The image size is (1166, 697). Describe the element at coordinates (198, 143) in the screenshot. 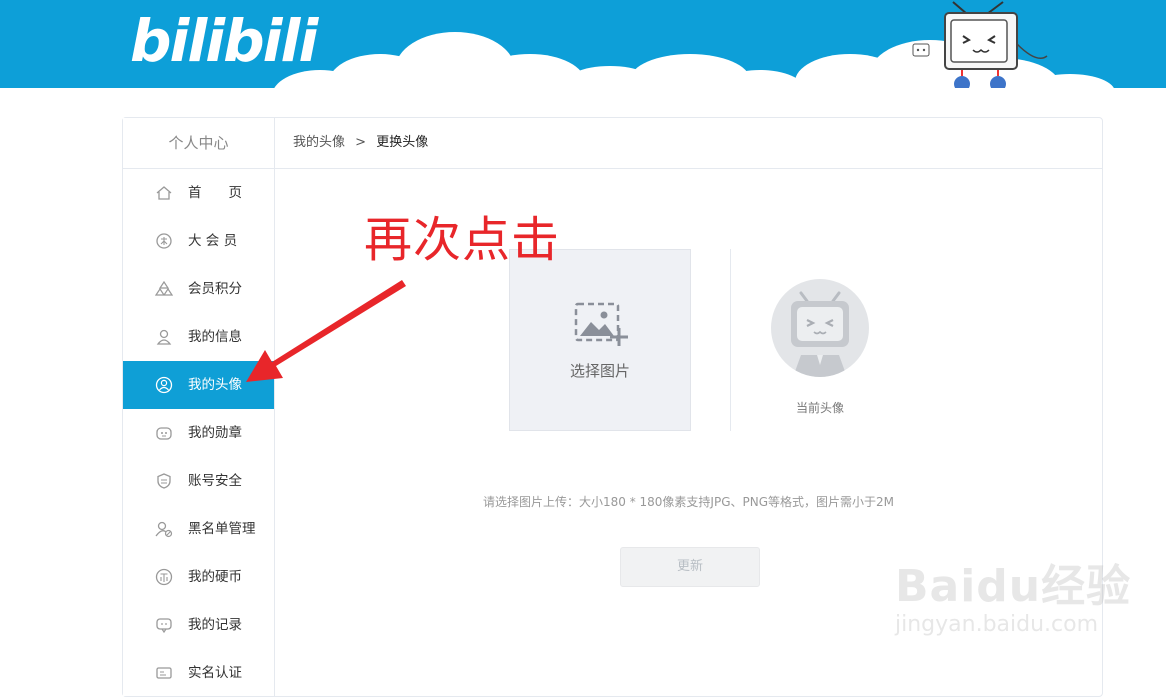

I see `sidebar-title: 个人中心` at that location.